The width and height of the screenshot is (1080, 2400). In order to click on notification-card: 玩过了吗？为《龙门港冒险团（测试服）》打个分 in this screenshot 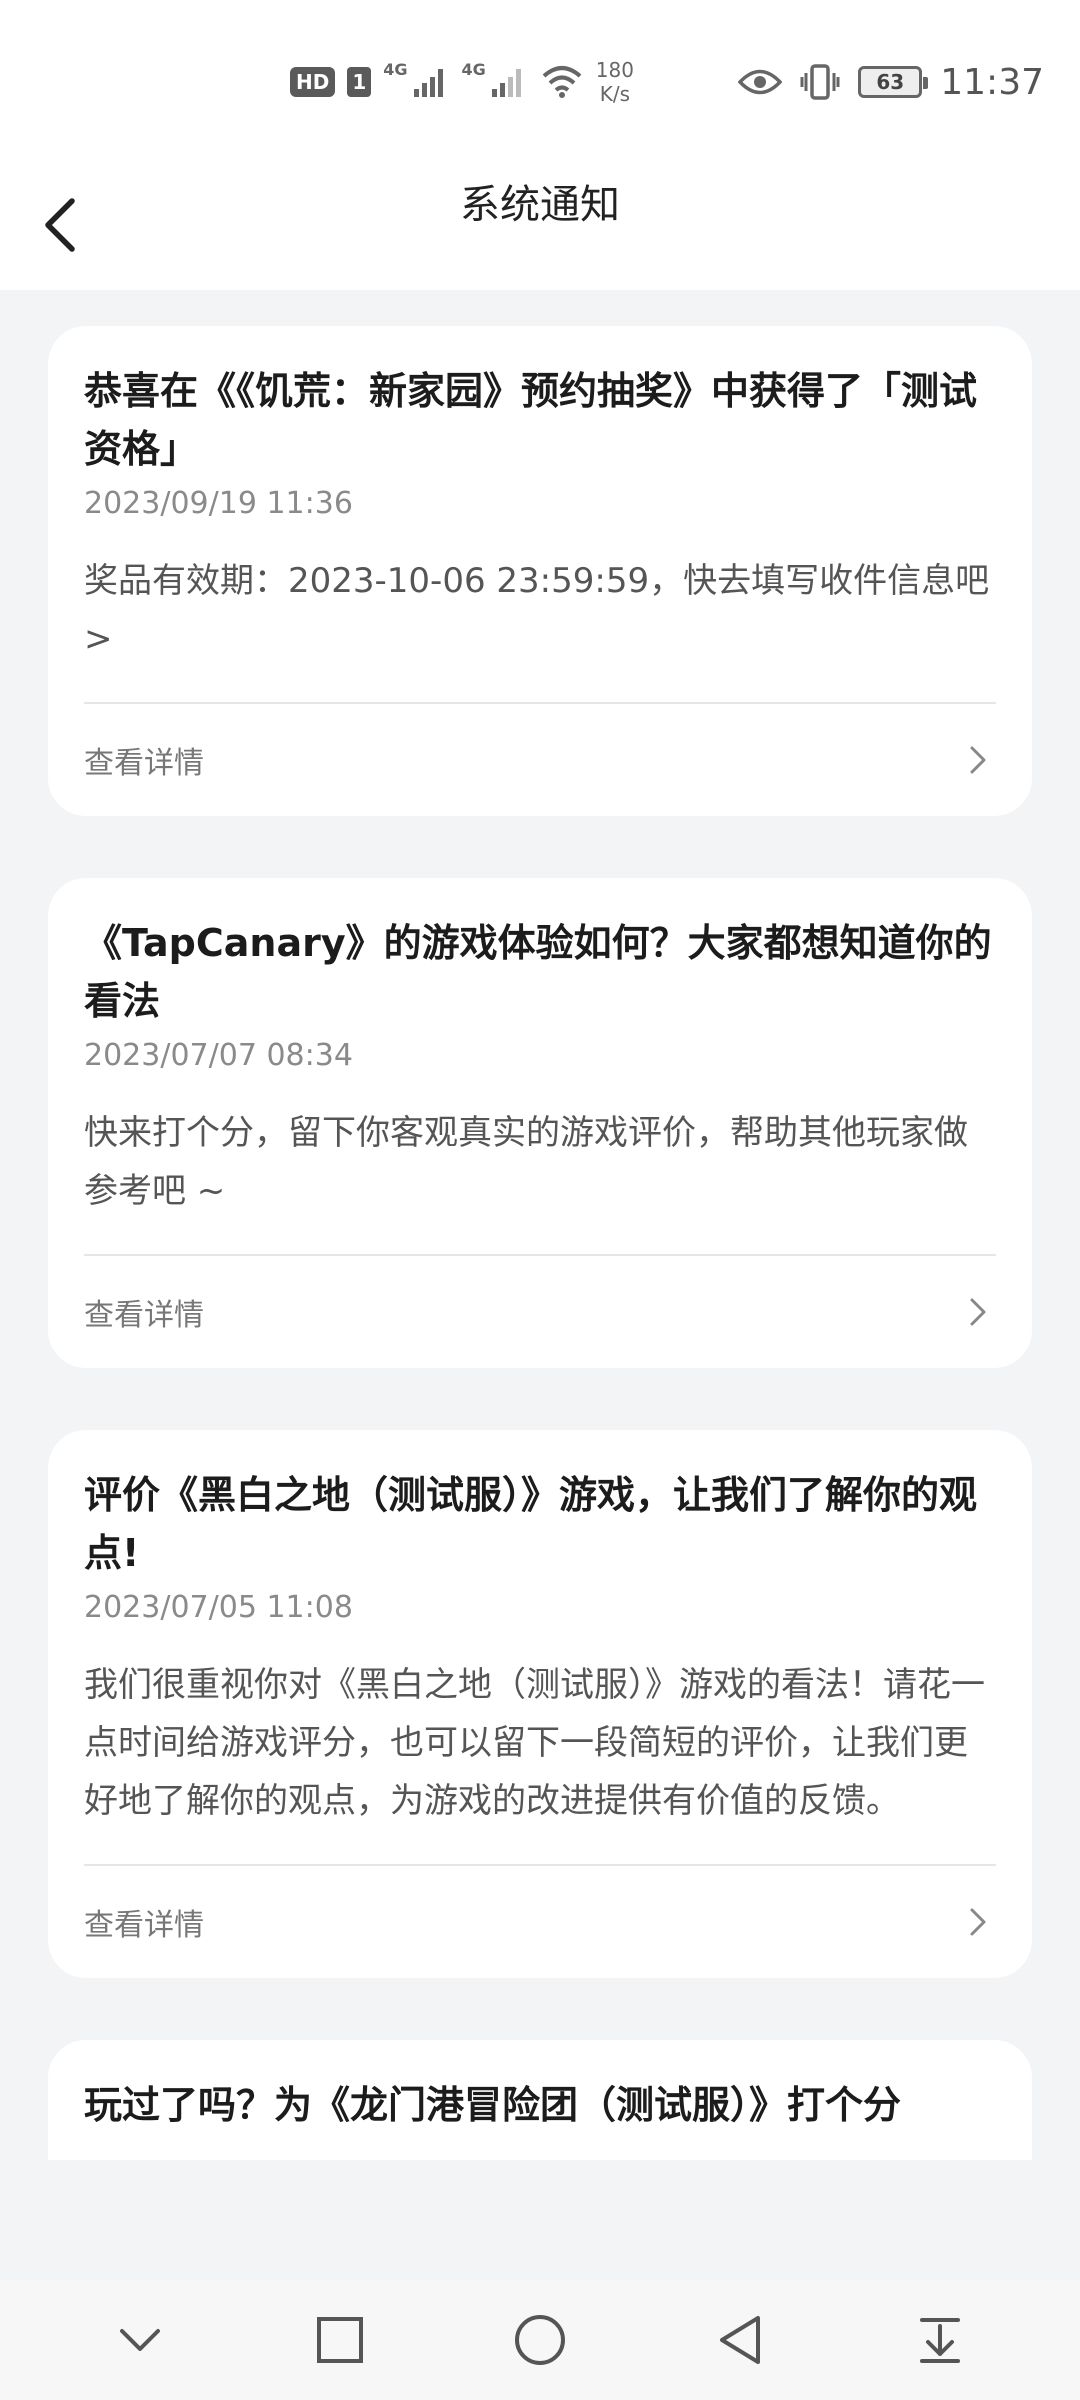, I will do `click(540, 2100)`.